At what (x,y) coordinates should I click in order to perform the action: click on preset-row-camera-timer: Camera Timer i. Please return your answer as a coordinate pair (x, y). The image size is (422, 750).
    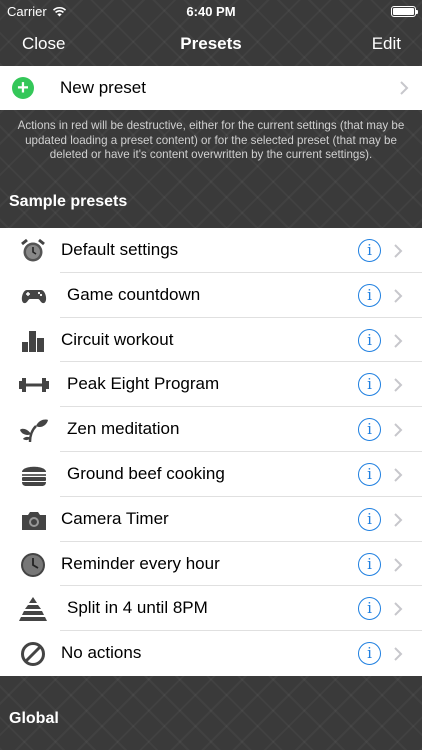
    Looking at the image, I should click on (211, 519).